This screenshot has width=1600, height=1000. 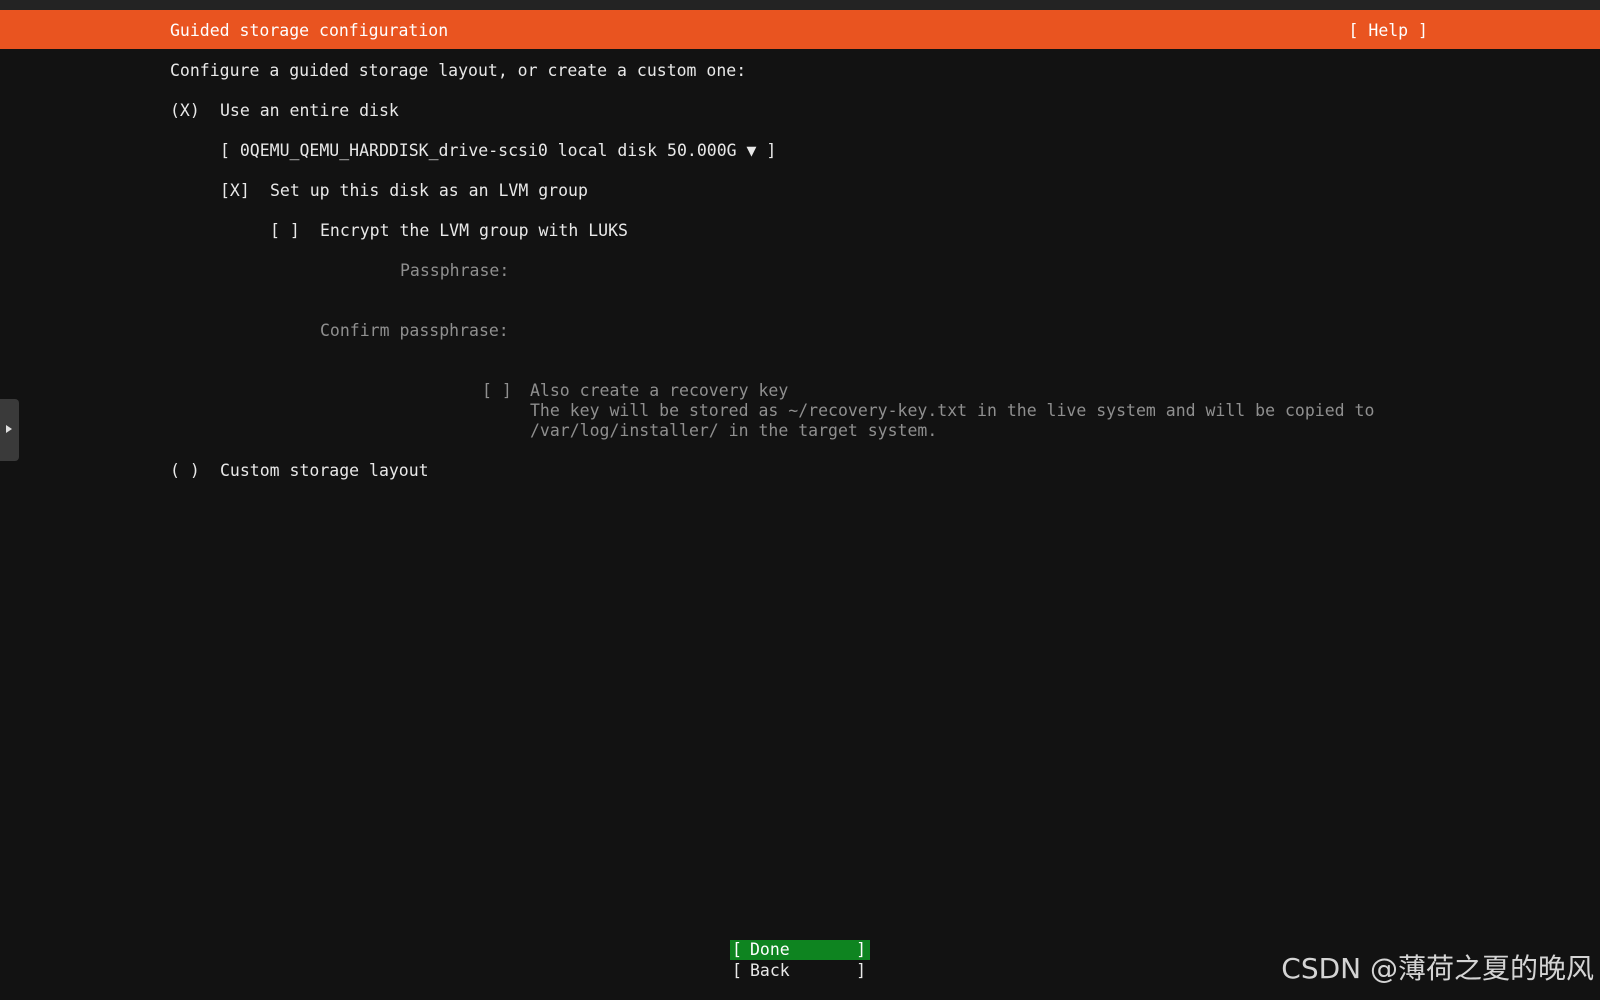 I want to click on done-button: [ Done ], so click(x=800, y=950).